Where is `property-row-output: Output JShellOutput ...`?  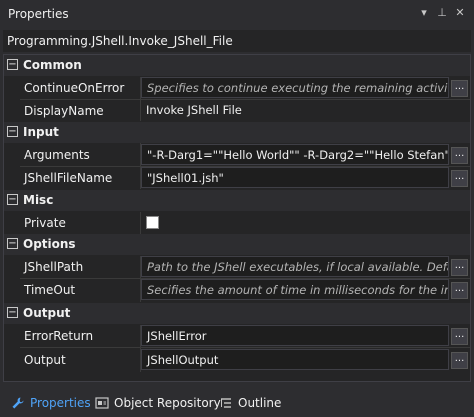
property-row-output: Output JShellOutput ... is located at coordinates (237, 359).